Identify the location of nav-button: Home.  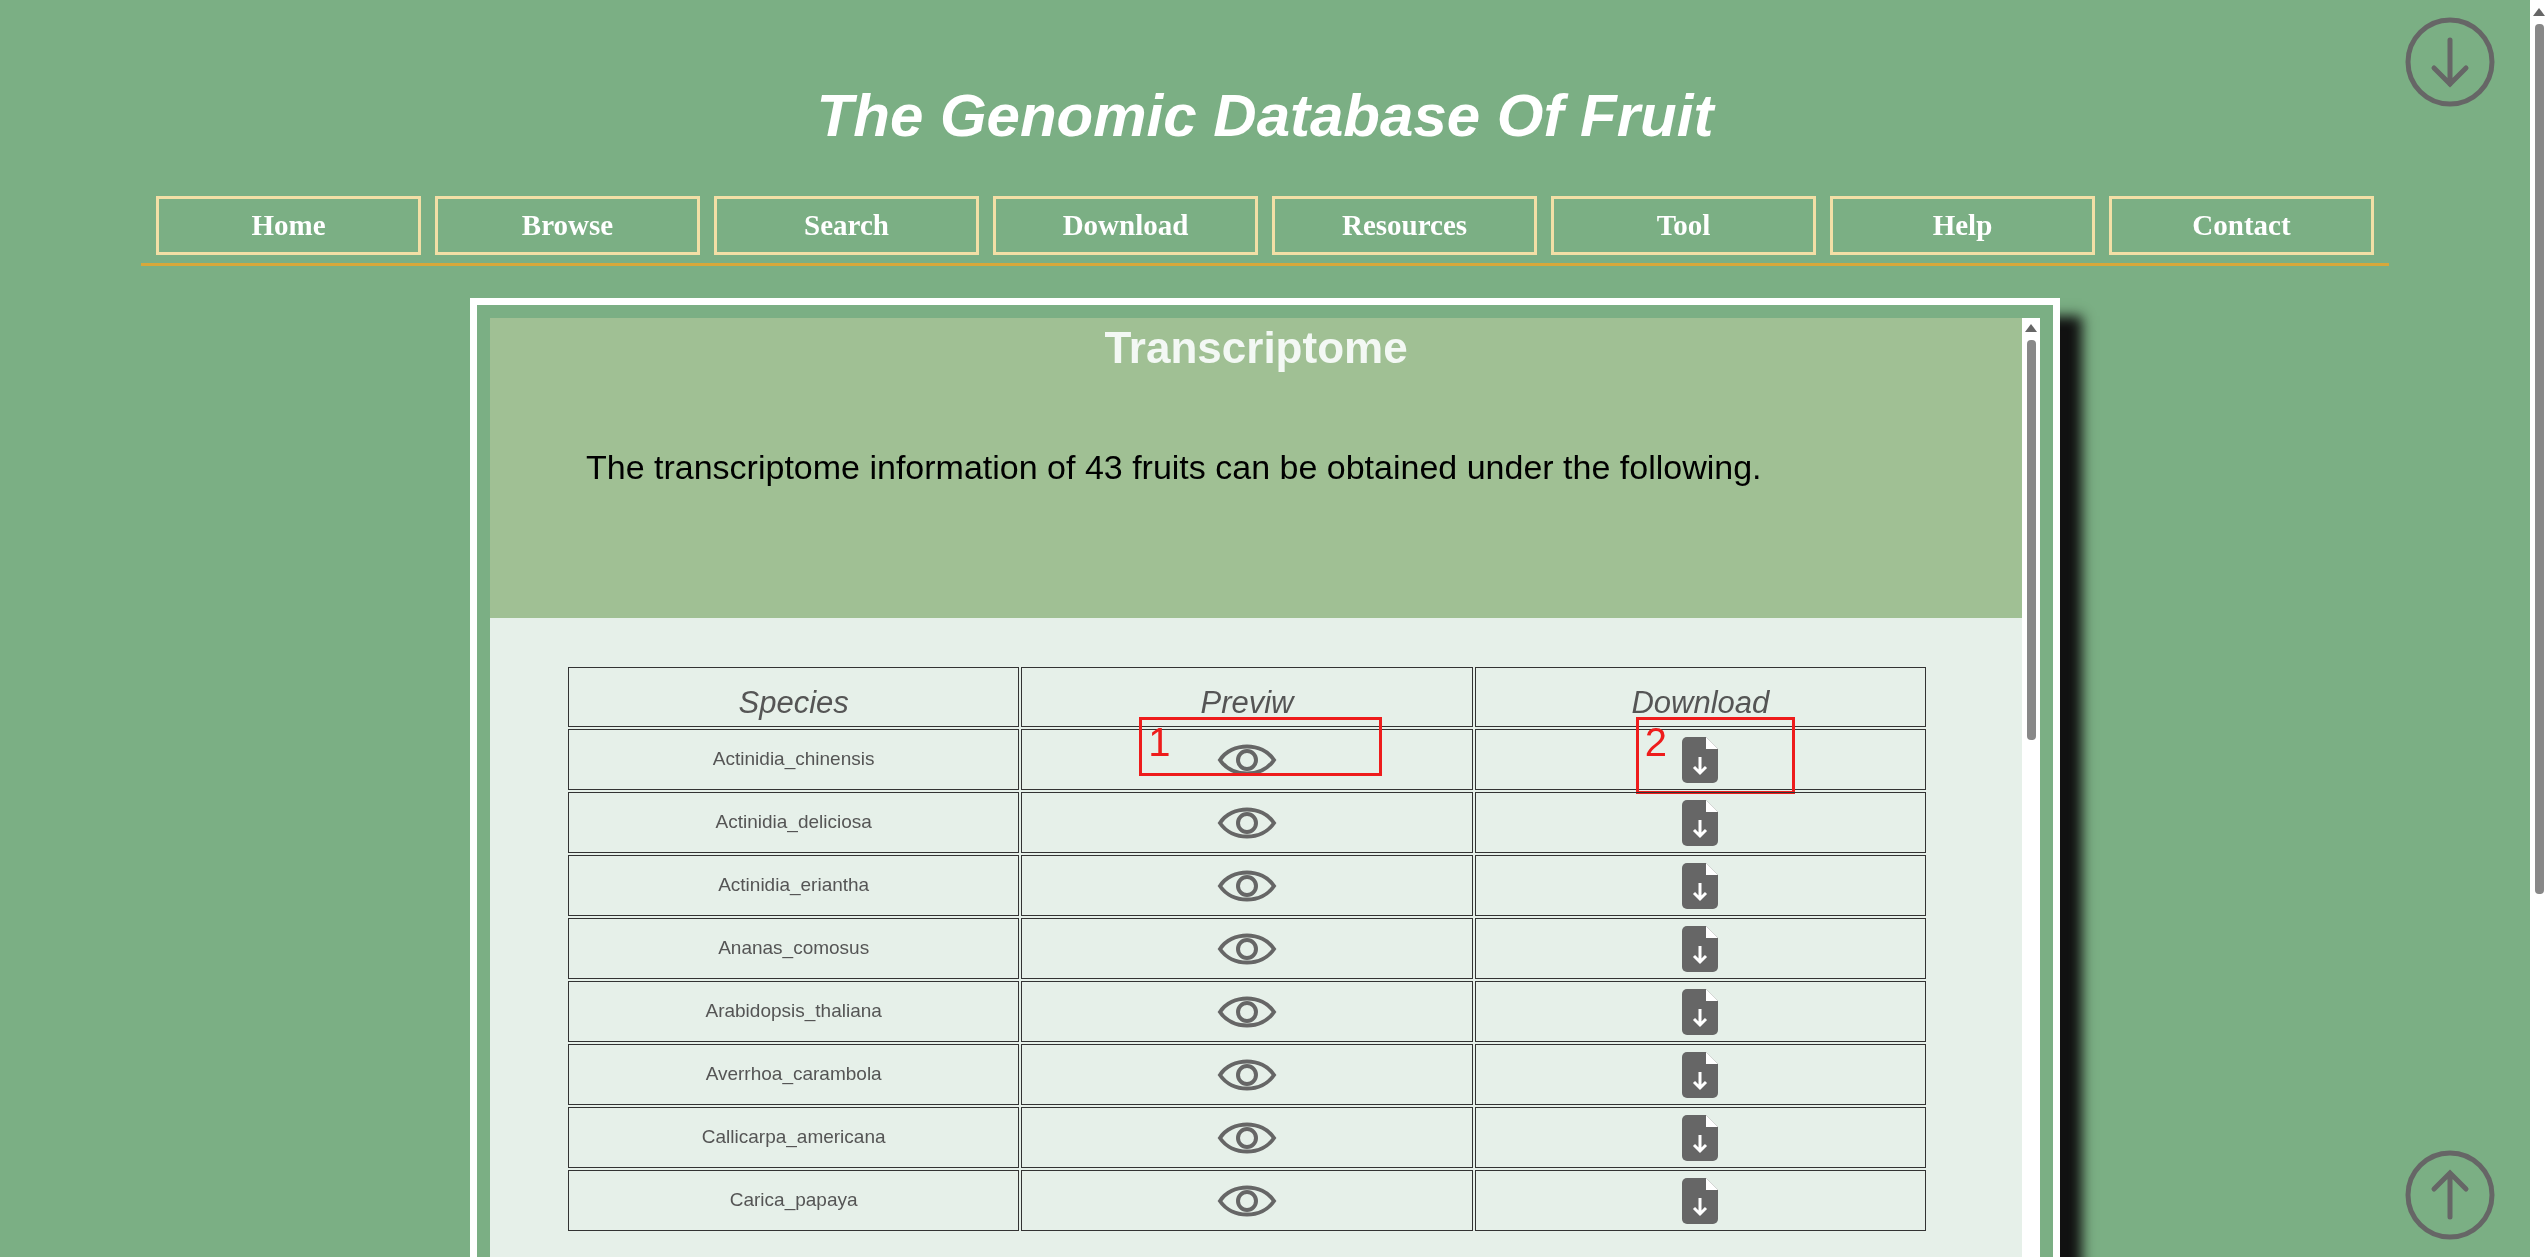
(288, 225).